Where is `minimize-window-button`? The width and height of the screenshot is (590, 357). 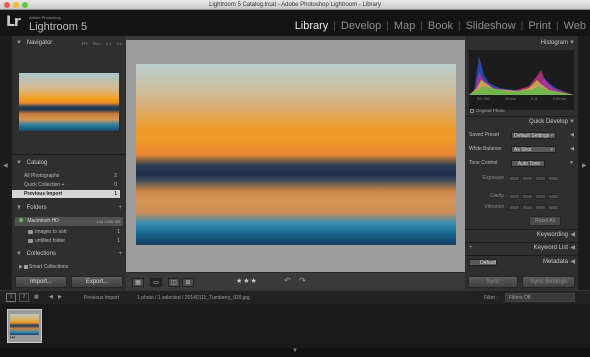
minimize-window-button is located at coordinates (16, 5).